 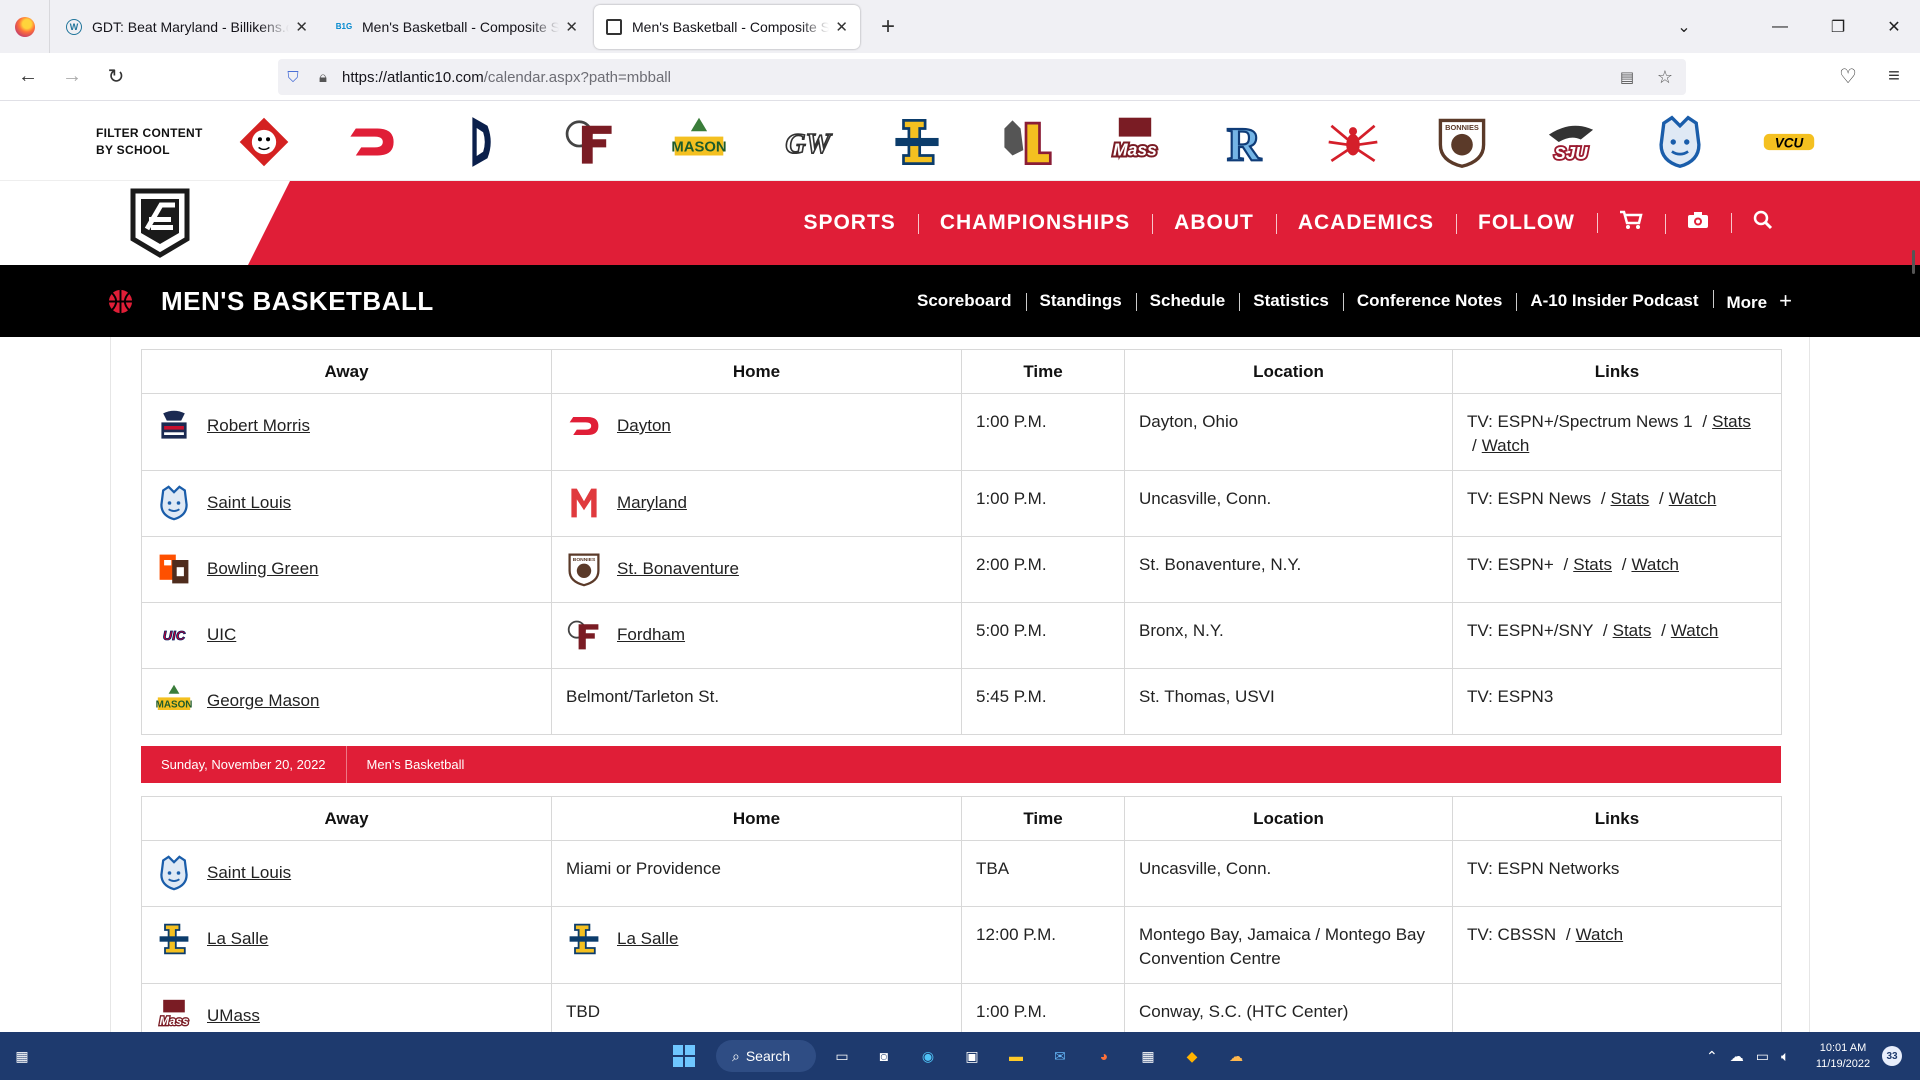 What do you see at coordinates (1680, 142) in the screenshot?
I see `billiken-icon` at bounding box center [1680, 142].